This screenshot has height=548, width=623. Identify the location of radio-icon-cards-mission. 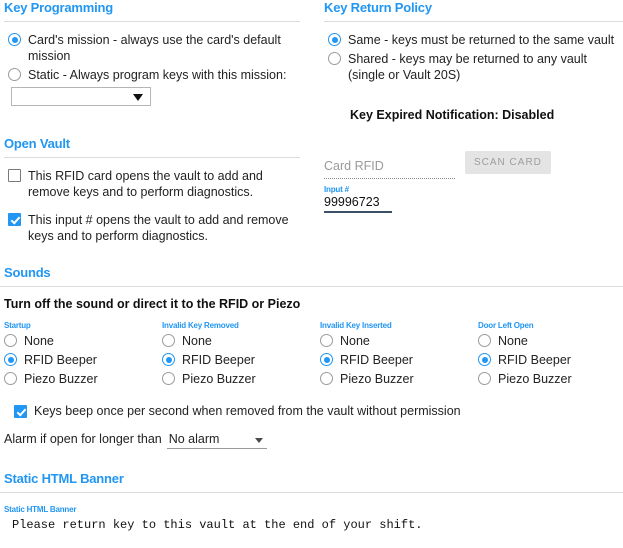
(14, 39).